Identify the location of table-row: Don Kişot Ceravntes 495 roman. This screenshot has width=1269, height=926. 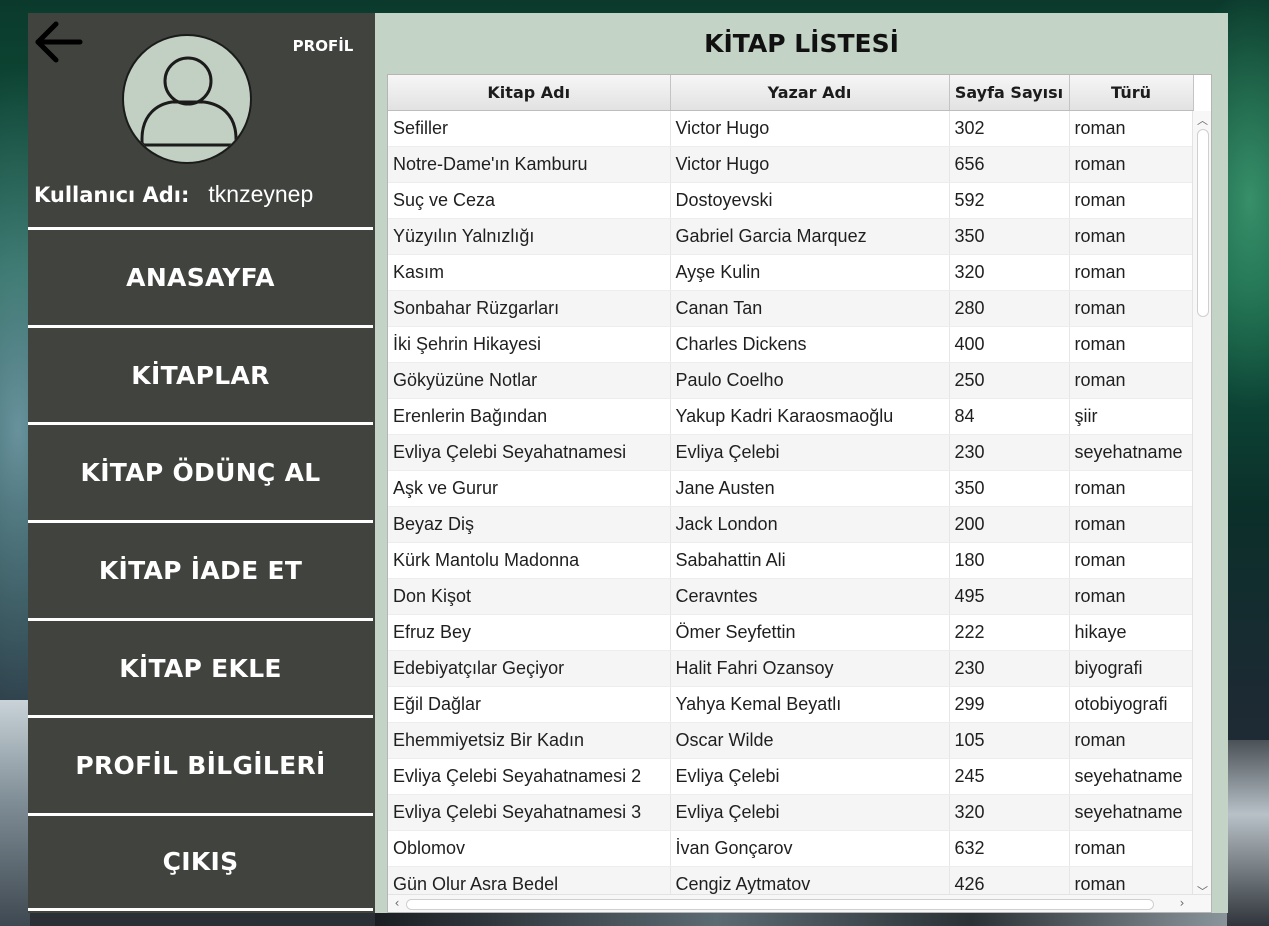
(791, 596).